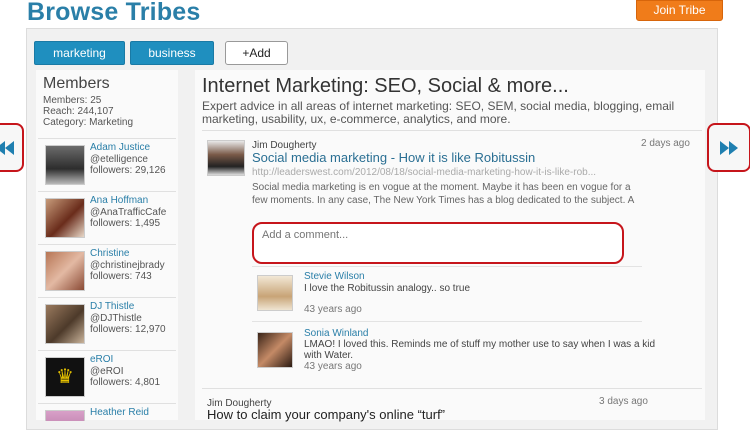 The image size is (750, 430). What do you see at coordinates (78, 111) in the screenshot?
I see `members-reach: Reach: 244,107` at bounding box center [78, 111].